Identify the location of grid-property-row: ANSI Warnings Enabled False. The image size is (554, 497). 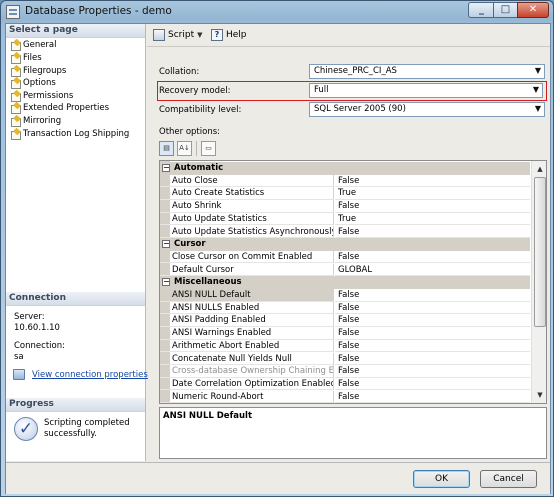
(345, 333).